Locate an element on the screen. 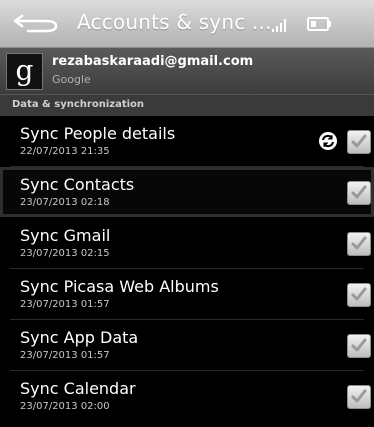 Image resolution: width=374 pixels, height=427 pixels. row-title: Sync Contacts is located at coordinates (77, 184).